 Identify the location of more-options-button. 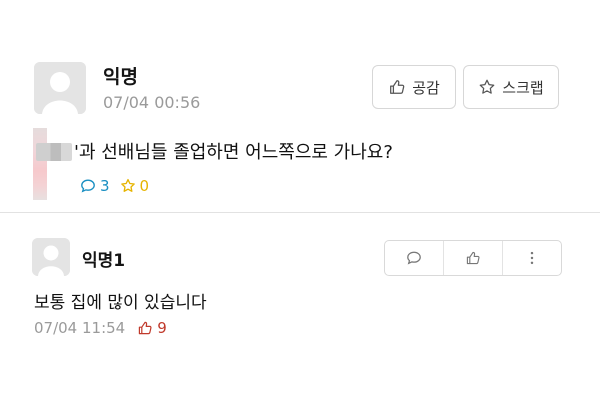
(532, 258).